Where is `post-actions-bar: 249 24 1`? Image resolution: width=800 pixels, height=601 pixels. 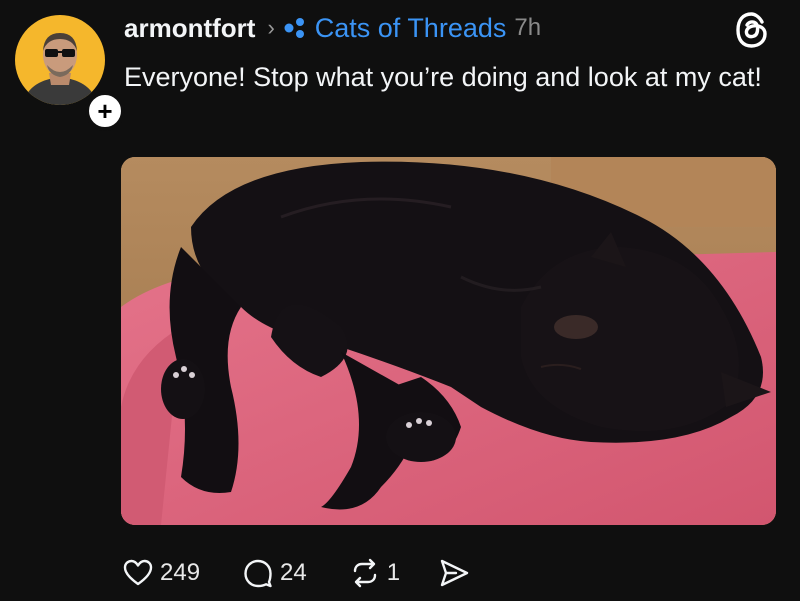 post-actions-bar: 249 24 1 is located at coordinates (296, 573).